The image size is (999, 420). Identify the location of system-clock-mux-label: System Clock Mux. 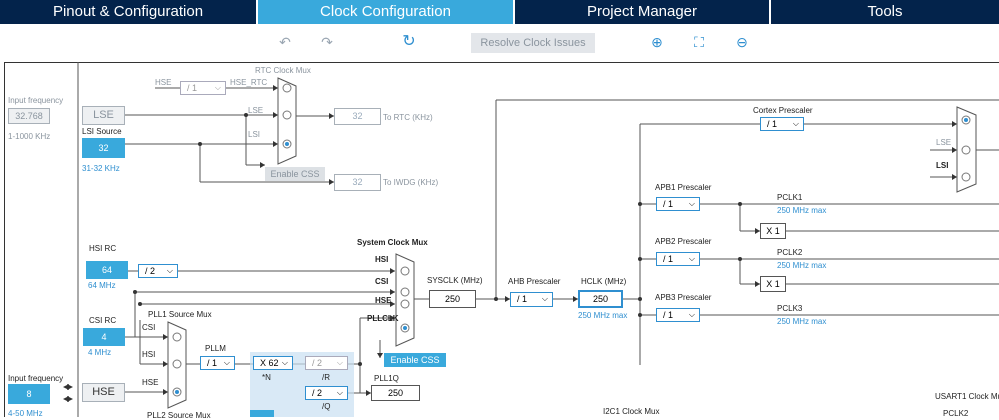
(392, 242).